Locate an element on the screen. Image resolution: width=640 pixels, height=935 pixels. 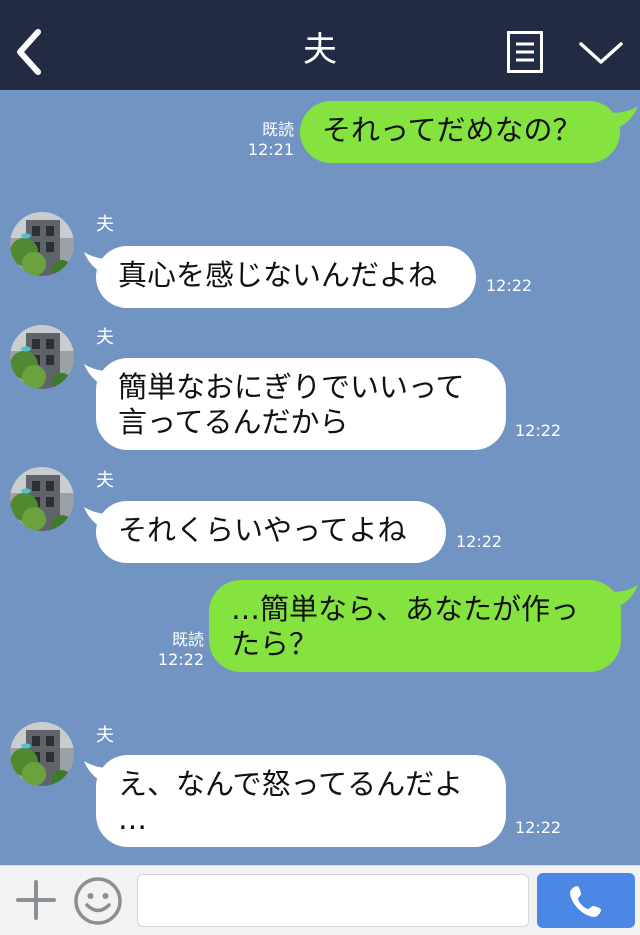
message-meta: 既読 12:21 is located at coordinates (265, 140).